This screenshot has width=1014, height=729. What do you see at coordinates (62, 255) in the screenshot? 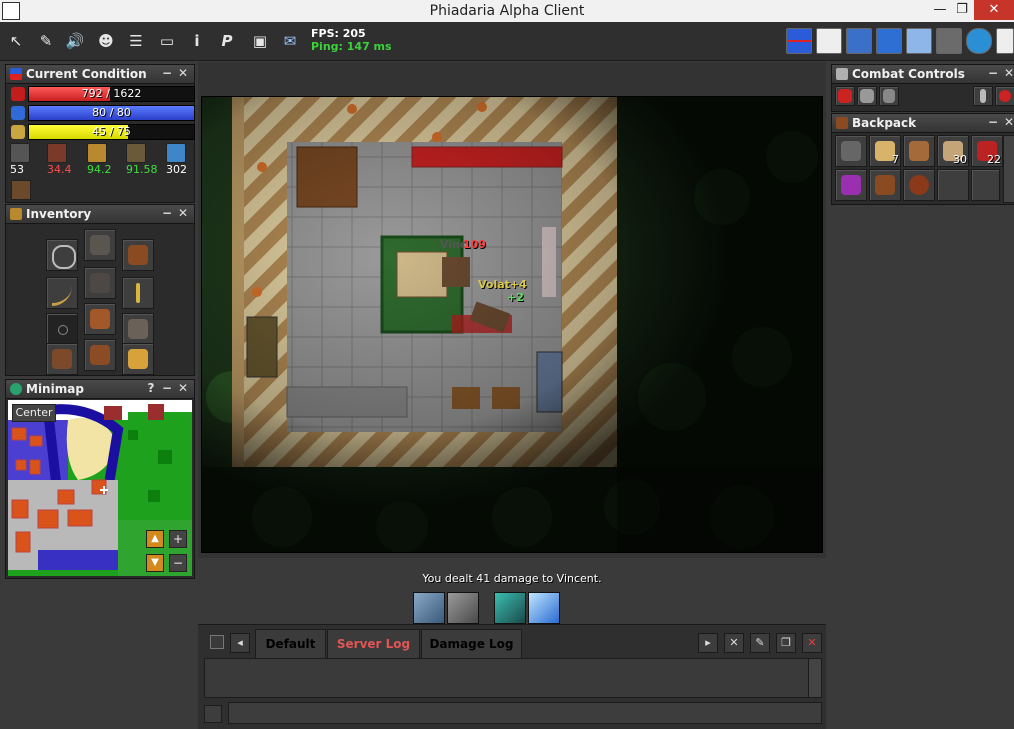
I see `slot-necklace` at bounding box center [62, 255].